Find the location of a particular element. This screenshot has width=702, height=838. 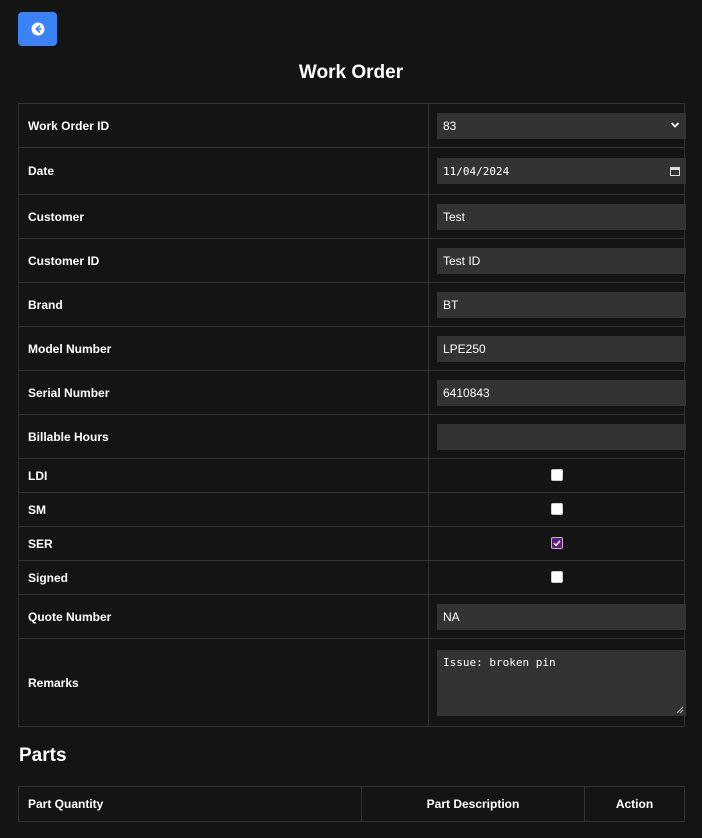

serial-number-label: Serial Number is located at coordinates (223, 392).